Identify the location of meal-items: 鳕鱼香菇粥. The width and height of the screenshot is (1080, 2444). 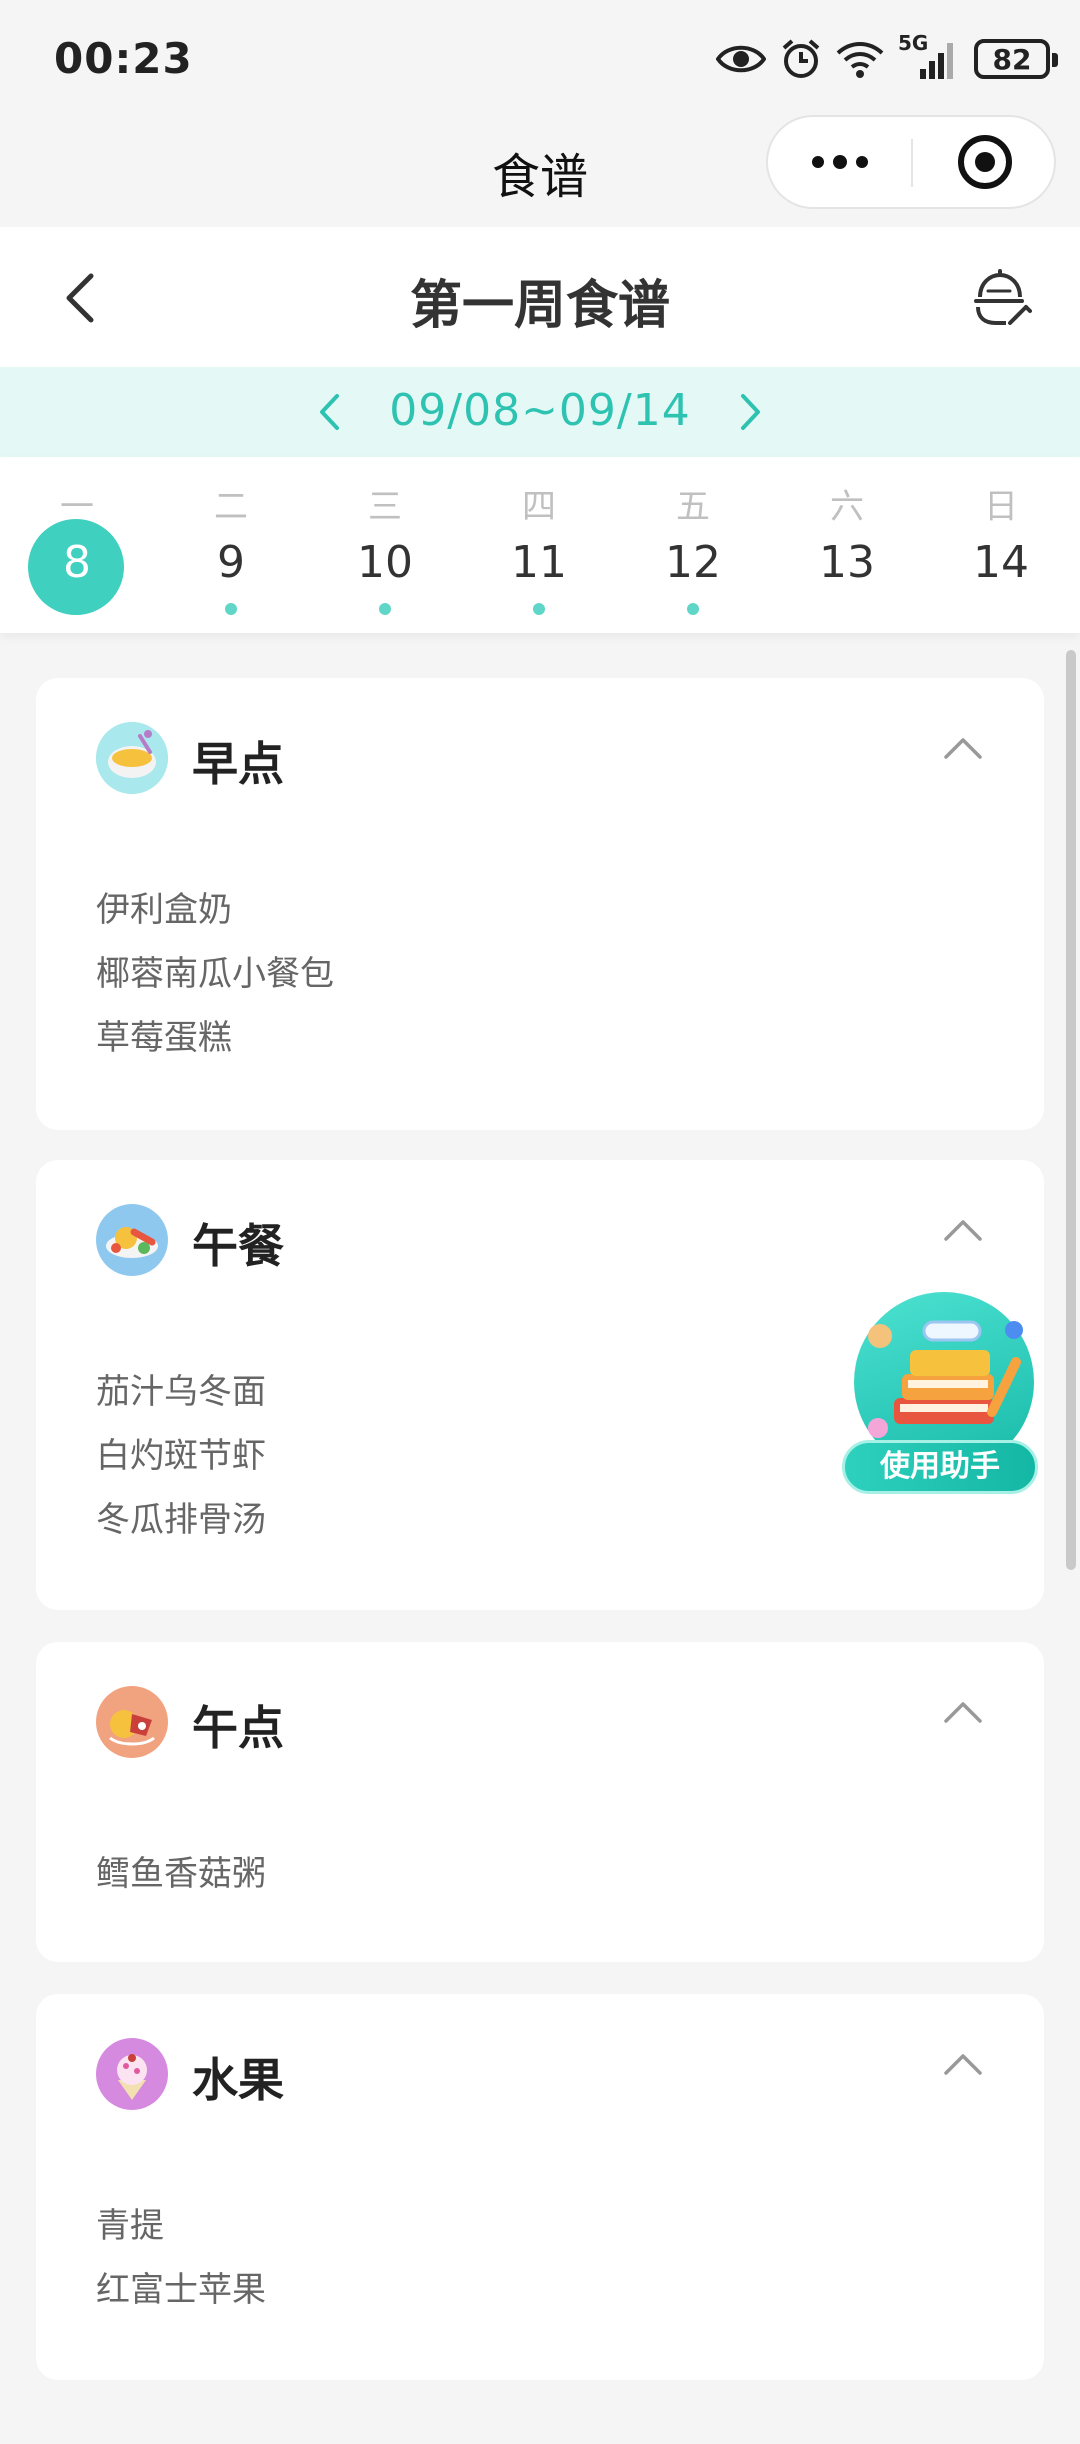
(181, 1874).